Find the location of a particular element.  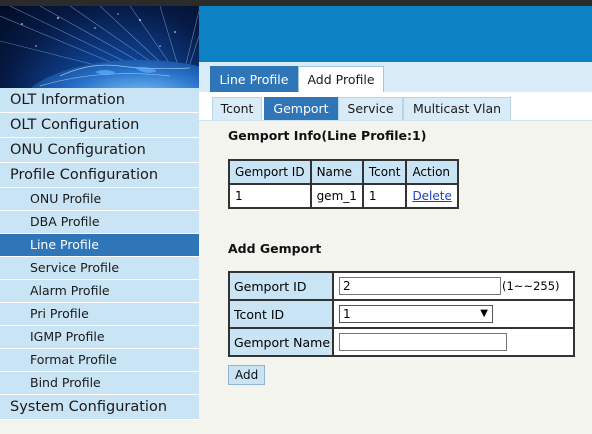

add-button: Add is located at coordinates (247, 375).